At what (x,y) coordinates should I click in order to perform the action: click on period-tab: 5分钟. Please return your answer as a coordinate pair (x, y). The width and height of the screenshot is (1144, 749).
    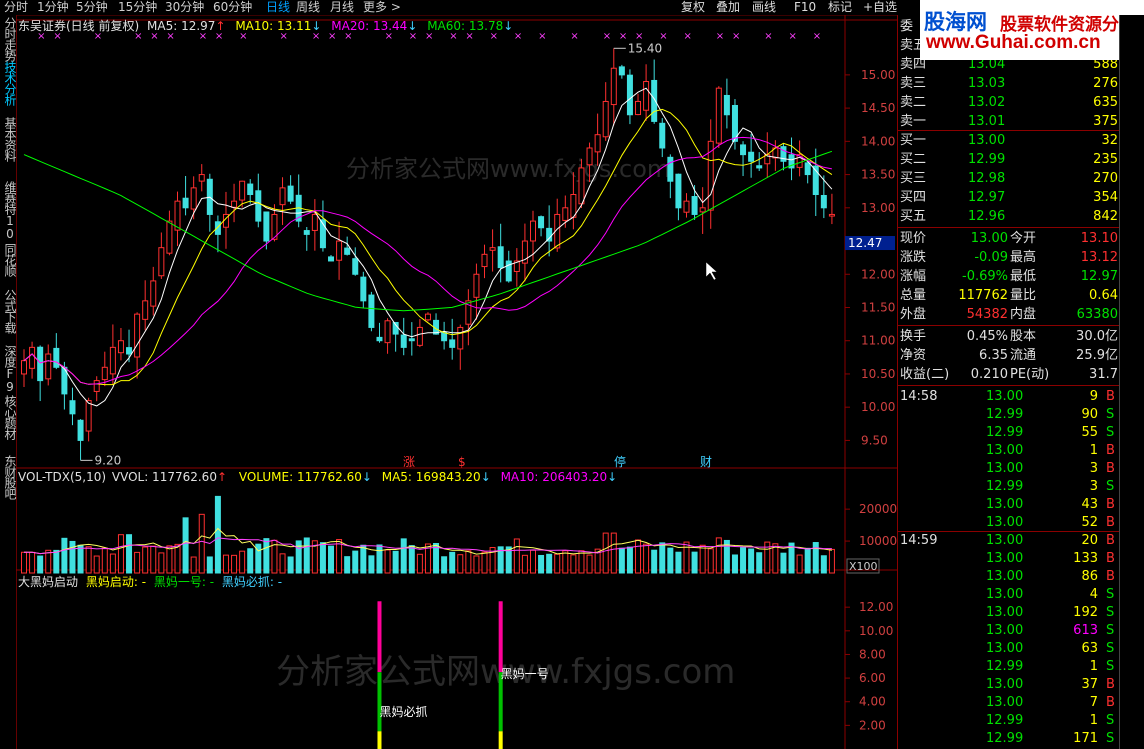
    Looking at the image, I should click on (92, 7).